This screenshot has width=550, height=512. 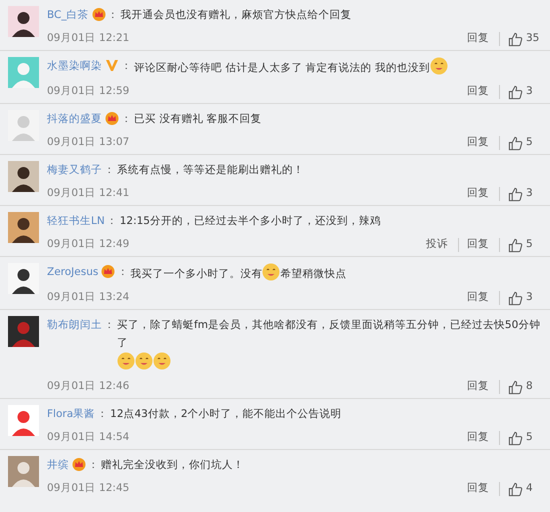 I want to click on comment-text: 希望稍微快点, so click(x=313, y=274).